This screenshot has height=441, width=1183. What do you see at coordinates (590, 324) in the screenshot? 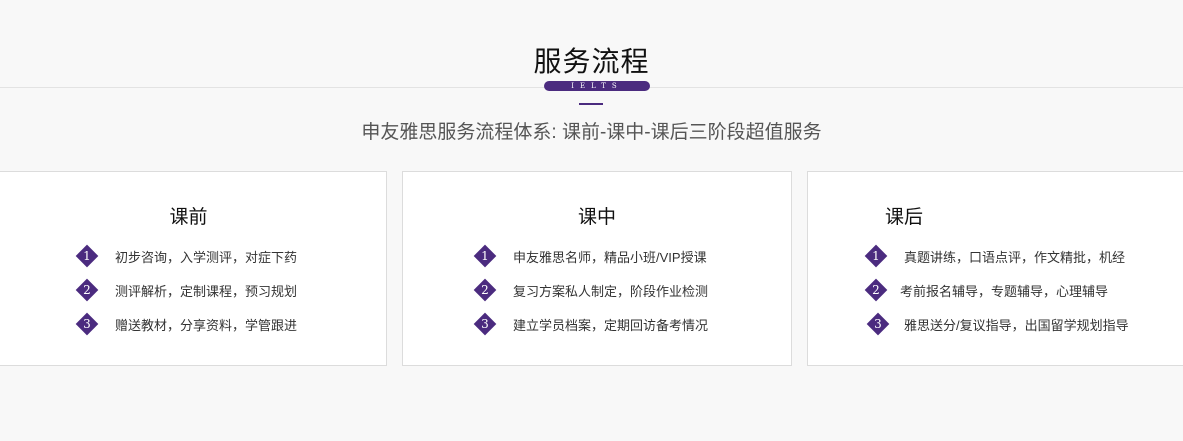
I see `list-item: 3 建立学员档案，定期回访备考情况` at bounding box center [590, 324].